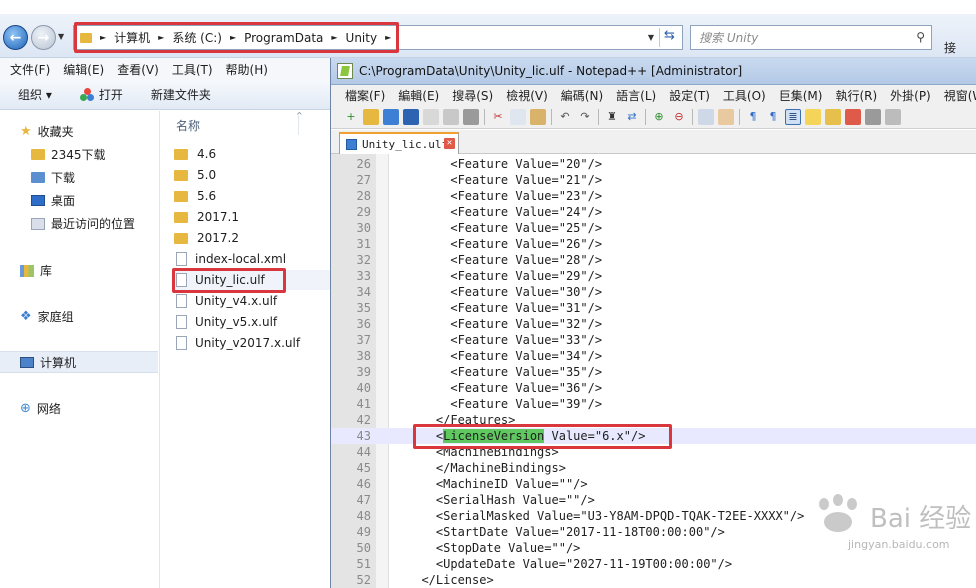 This screenshot has width=976, height=588. Describe the element at coordinates (518, 116) in the screenshot. I see `copy-icon` at that location.